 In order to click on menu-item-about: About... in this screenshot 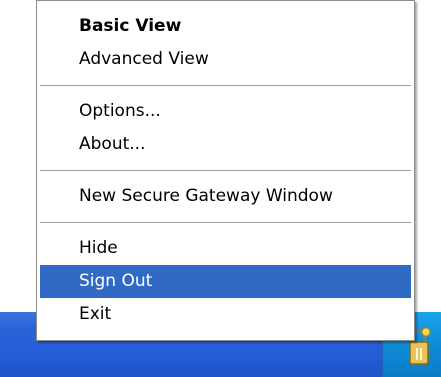, I will do `click(225, 144)`.